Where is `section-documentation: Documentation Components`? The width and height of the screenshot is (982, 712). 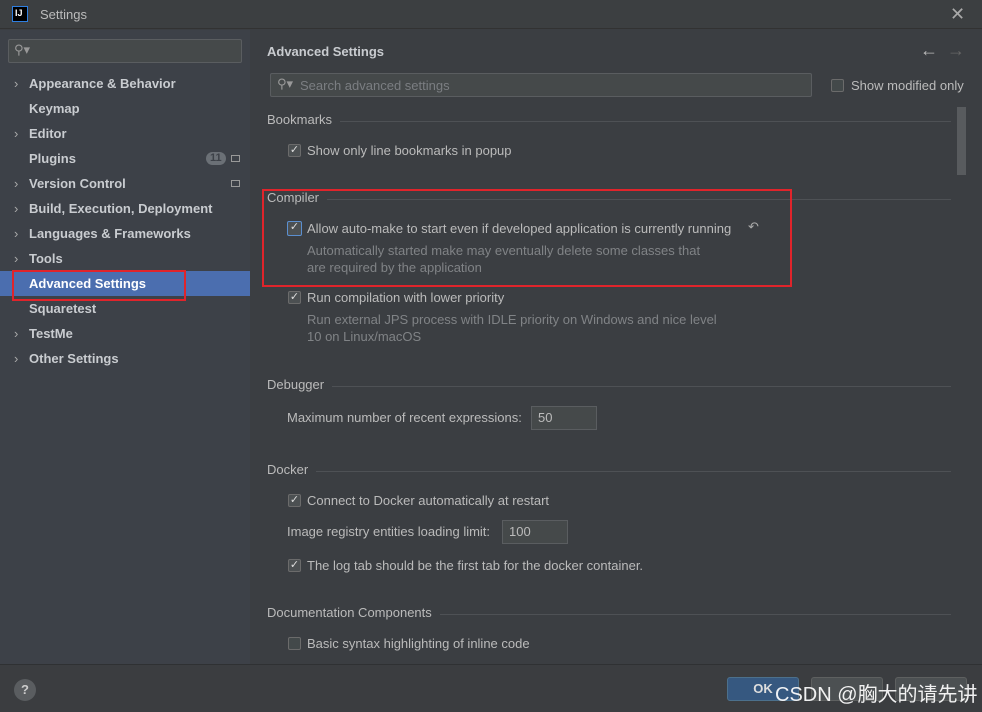
section-documentation: Documentation Components is located at coordinates (609, 612).